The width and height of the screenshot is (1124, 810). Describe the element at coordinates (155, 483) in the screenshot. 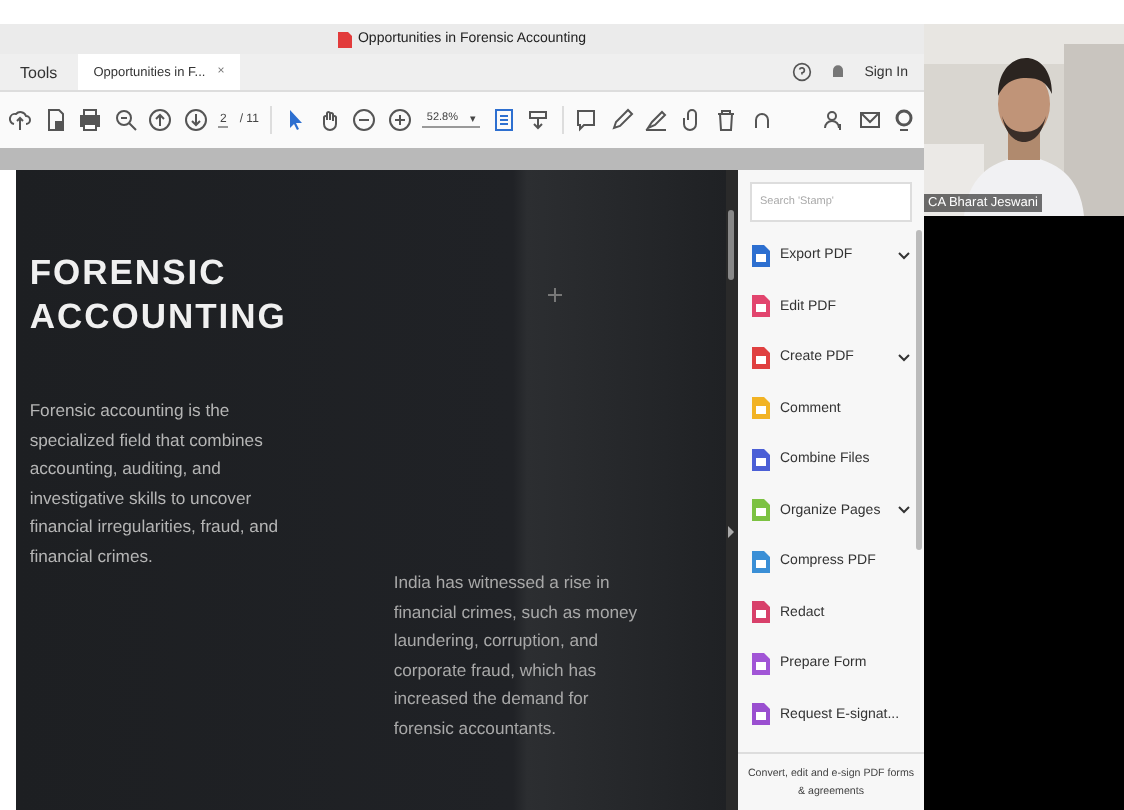

I see `slide-paragraph: Forensic accounting is the specialized field that combines accounting, auditing, and investigative skills to uncover financial irregularities, fraud, and financial crimes.` at that location.